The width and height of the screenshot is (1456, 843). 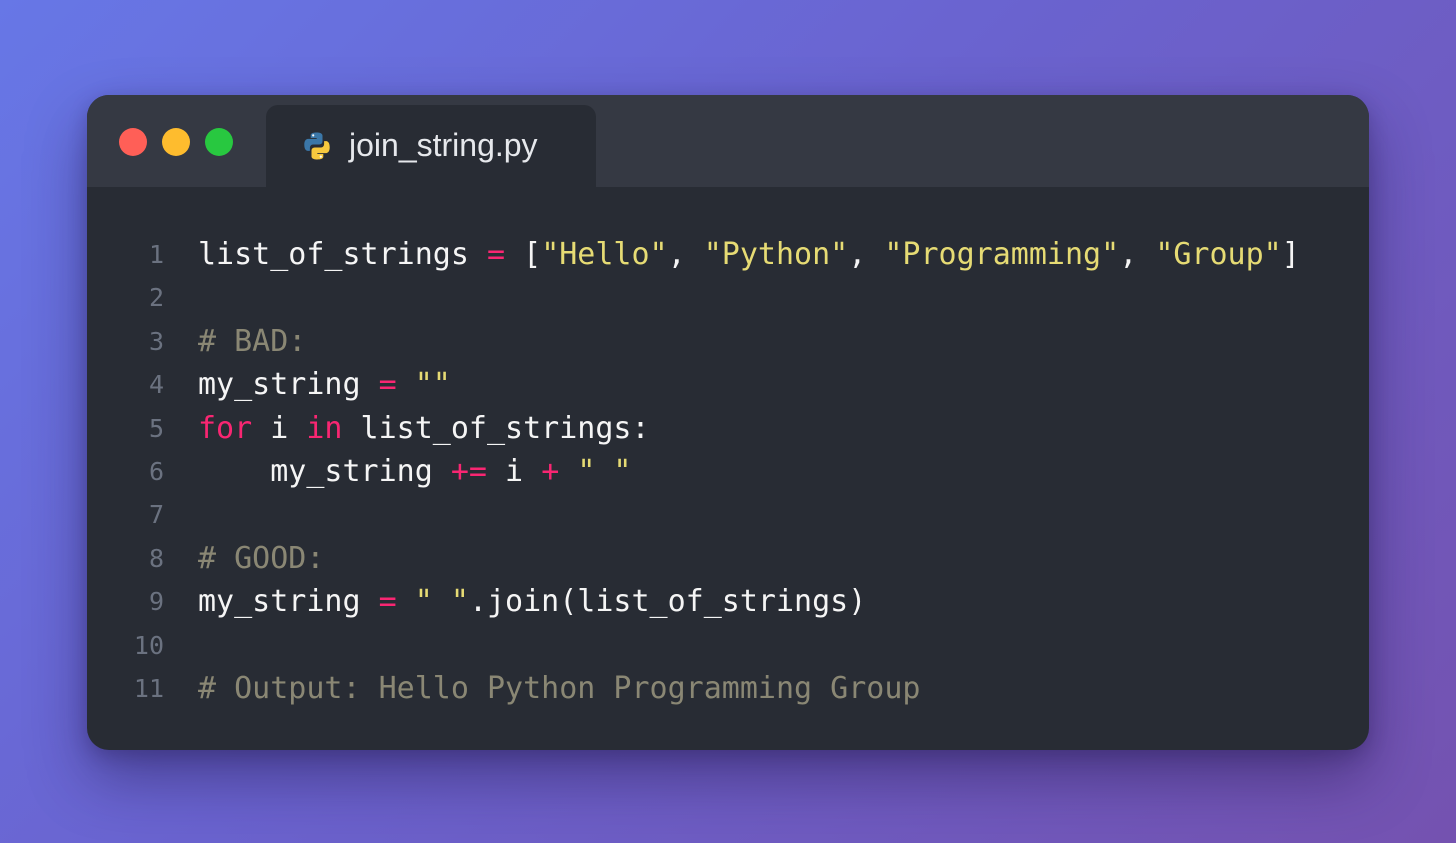 What do you see at coordinates (133, 142) in the screenshot?
I see `close-button` at bounding box center [133, 142].